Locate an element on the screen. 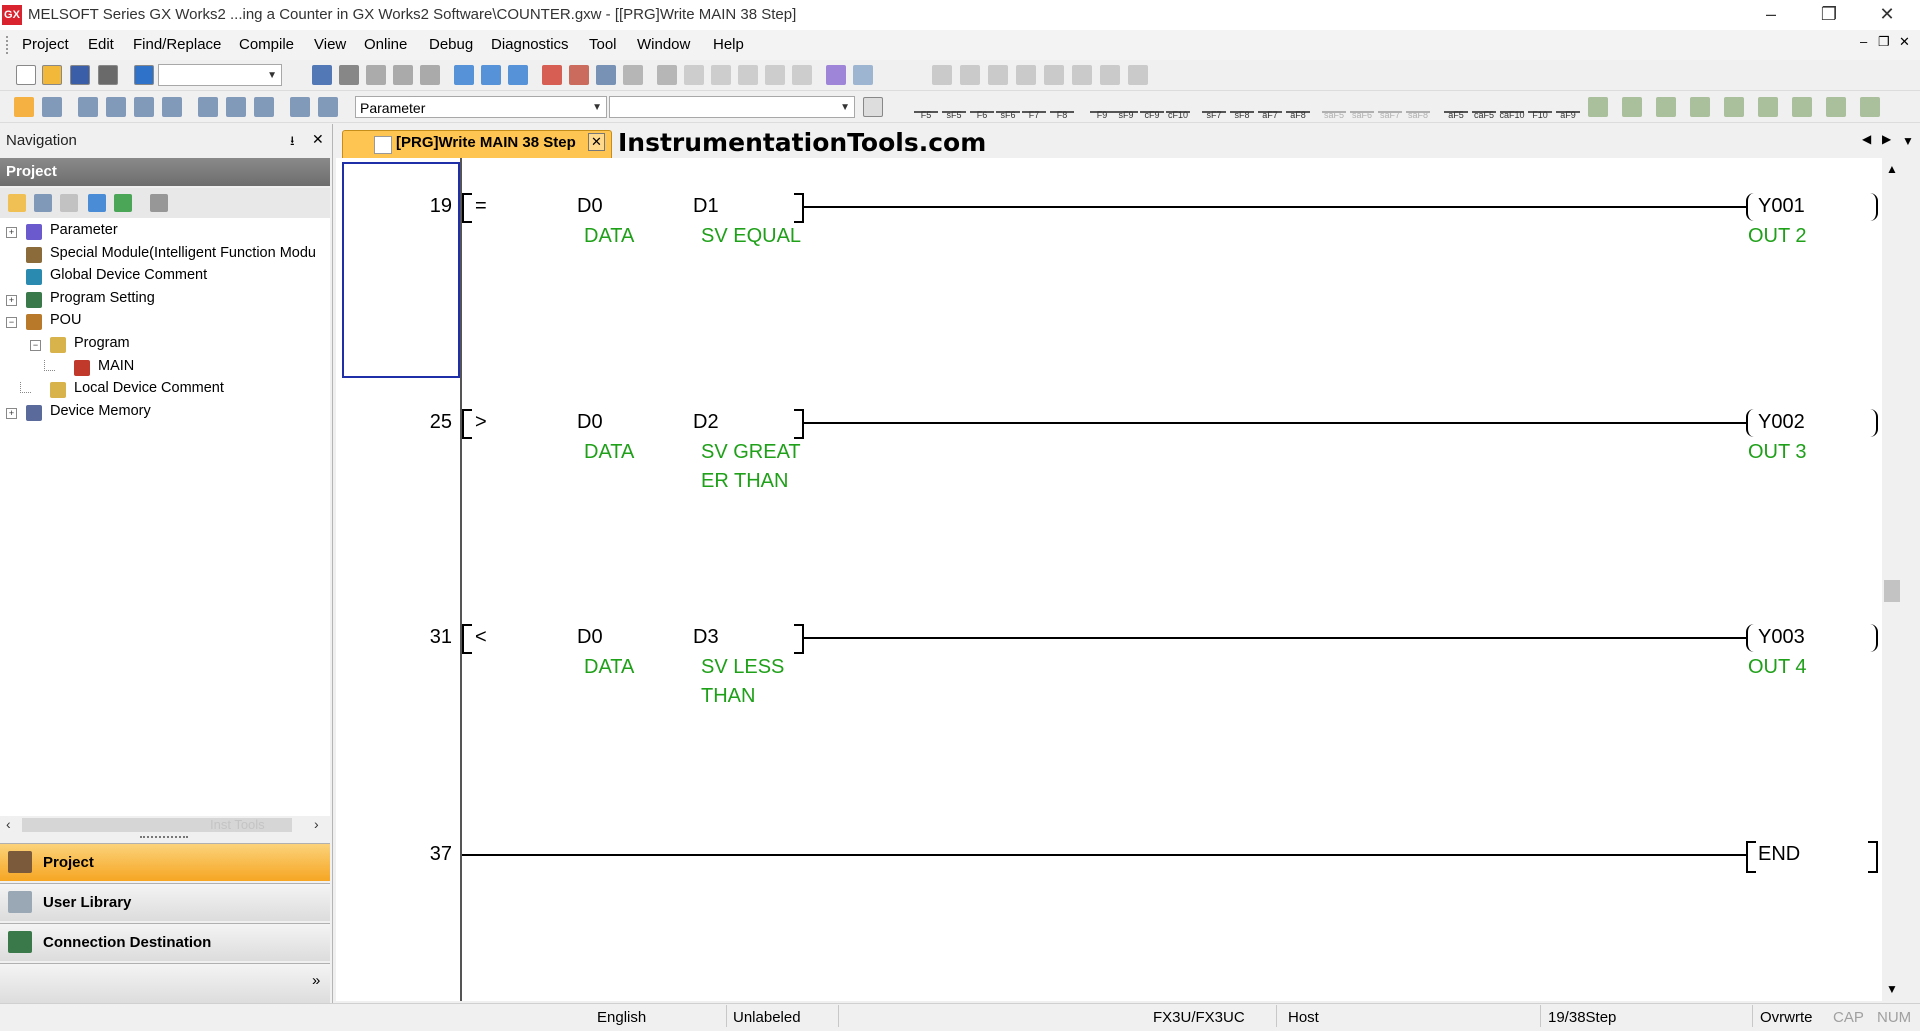  tree-item-local-device-comment: Local Device Comment is located at coordinates (149, 388).